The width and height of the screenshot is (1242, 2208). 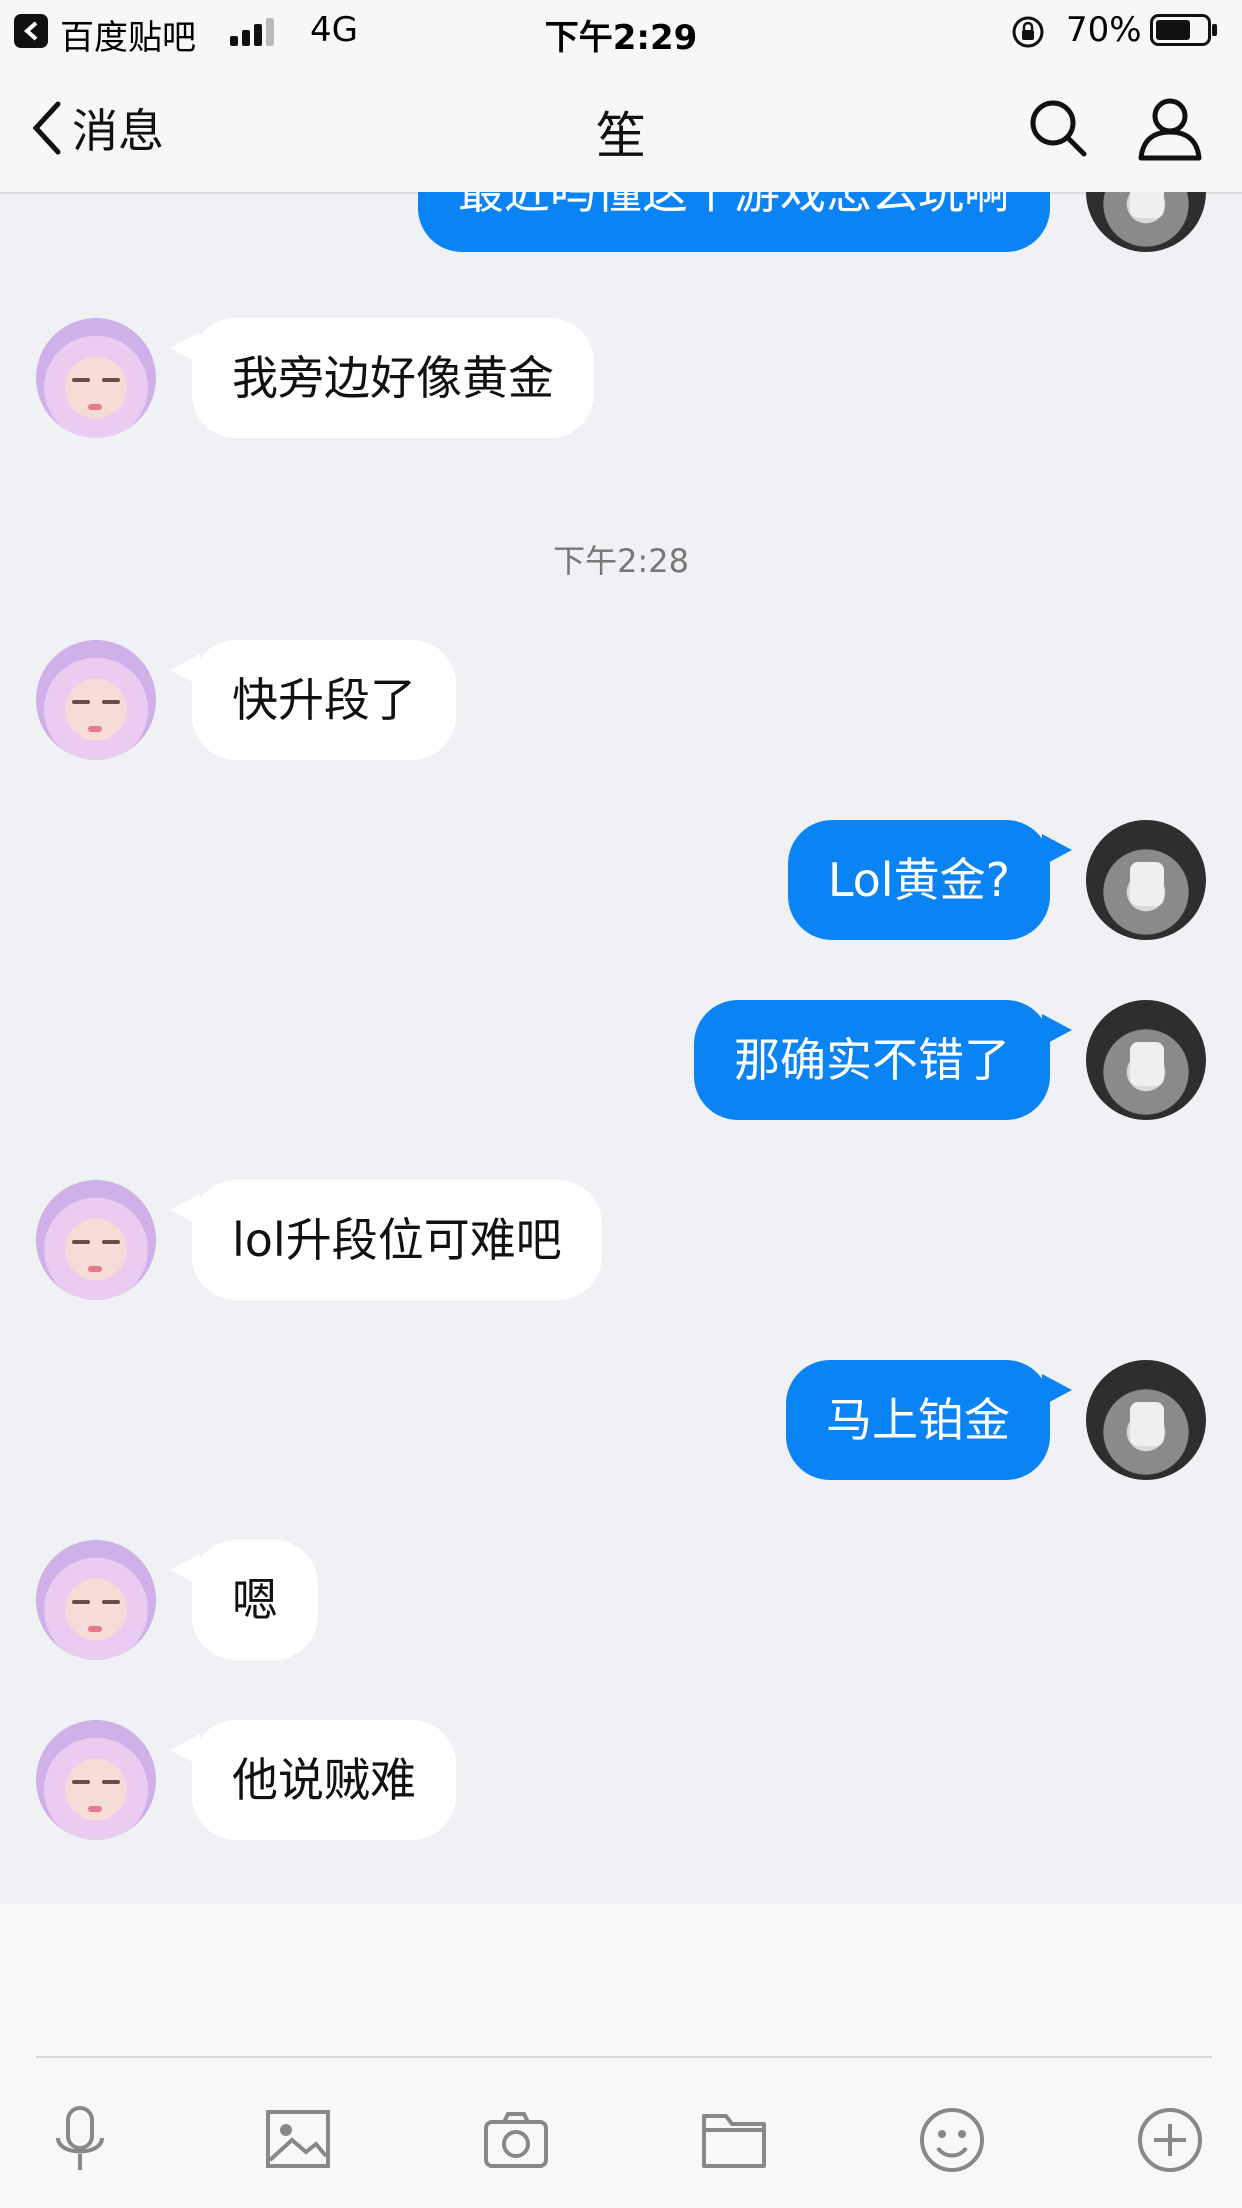 What do you see at coordinates (298, 2140) in the screenshot?
I see `image-icon` at bounding box center [298, 2140].